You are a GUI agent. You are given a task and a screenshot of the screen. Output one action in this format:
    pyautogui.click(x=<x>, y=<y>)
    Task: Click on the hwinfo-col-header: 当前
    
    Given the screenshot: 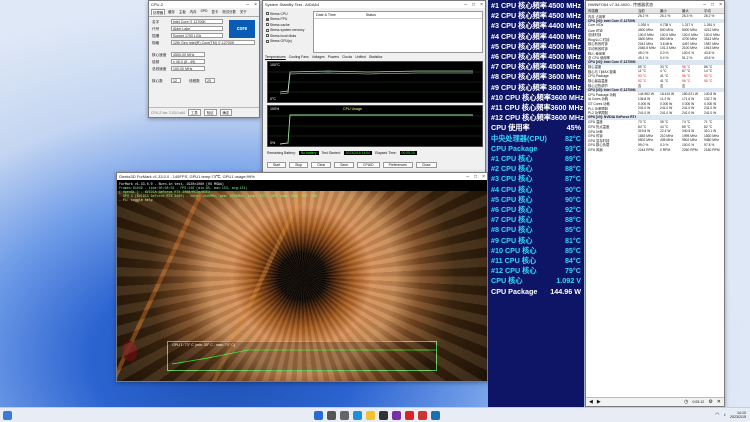 What is the action you would take?
    pyautogui.click(x=647, y=10)
    